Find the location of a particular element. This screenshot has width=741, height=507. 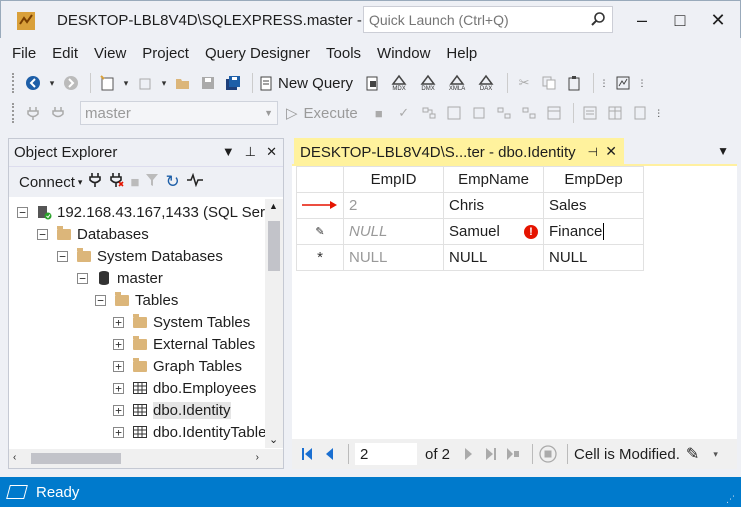

save-icon is located at coordinates (208, 83).